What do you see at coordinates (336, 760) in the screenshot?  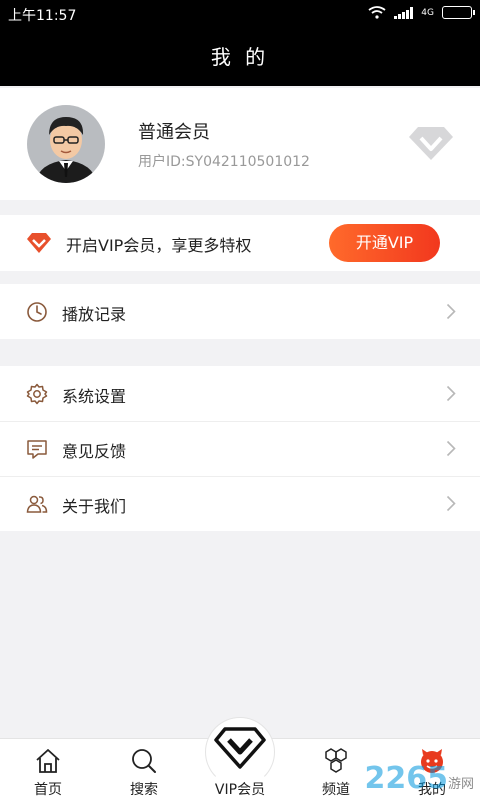 I see `hexagon-icon` at bounding box center [336, 760].